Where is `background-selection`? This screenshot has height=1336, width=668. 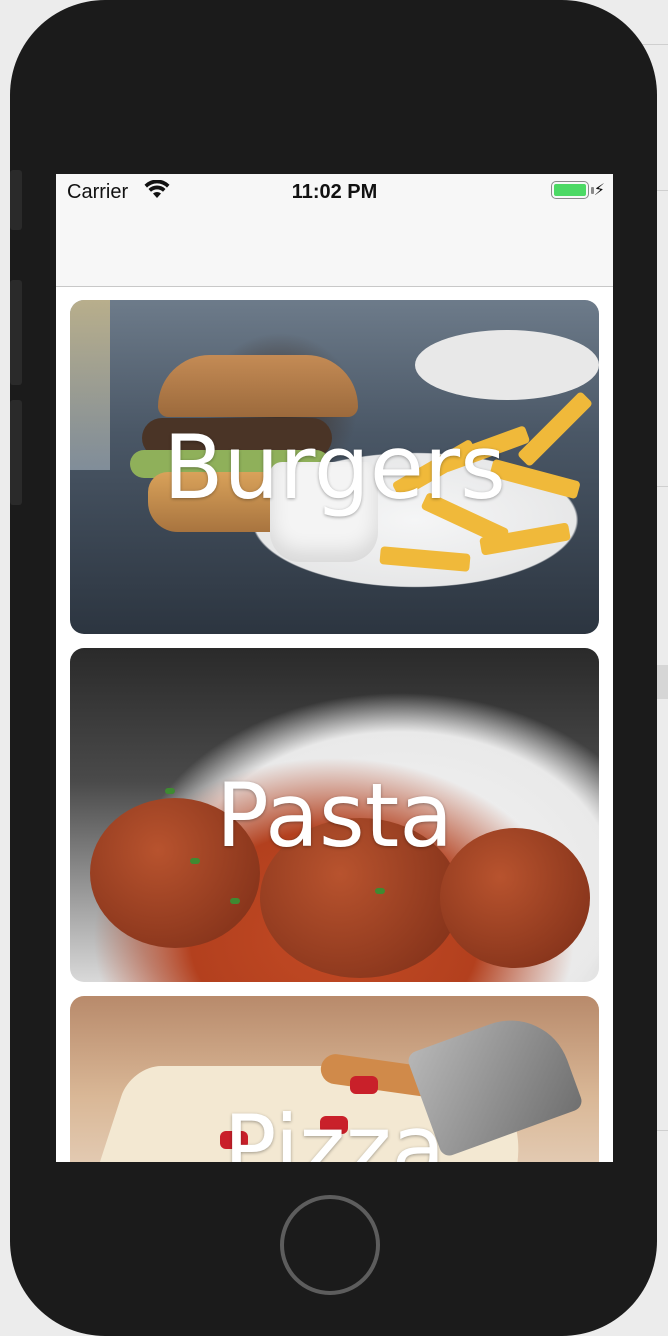 background-selection is located at coordinates (662, 682).